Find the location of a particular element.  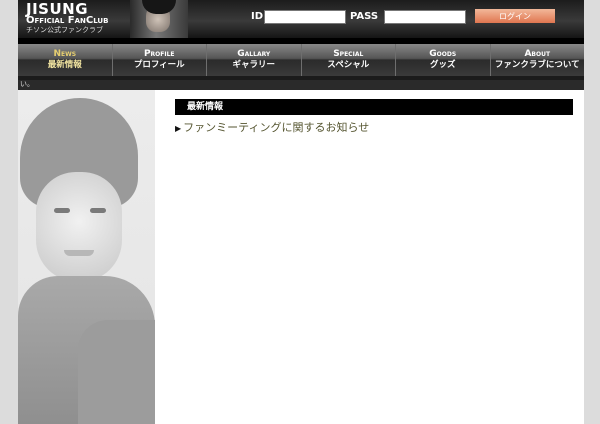

nav-label-en: Gallary is located at coordinates (254, 54).